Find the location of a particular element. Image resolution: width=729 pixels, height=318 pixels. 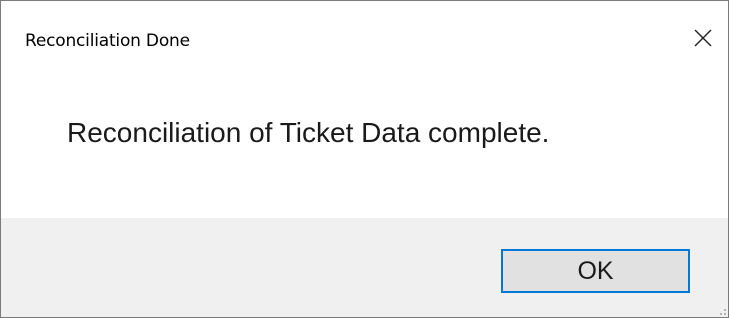

close-button is located at coordinates (703, 38).